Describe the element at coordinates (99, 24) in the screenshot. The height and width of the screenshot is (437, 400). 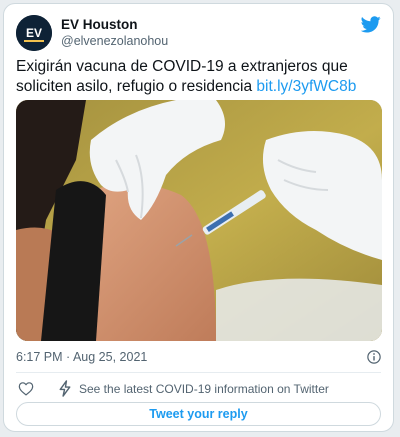
I see `author-name: EV Houston` at that location.